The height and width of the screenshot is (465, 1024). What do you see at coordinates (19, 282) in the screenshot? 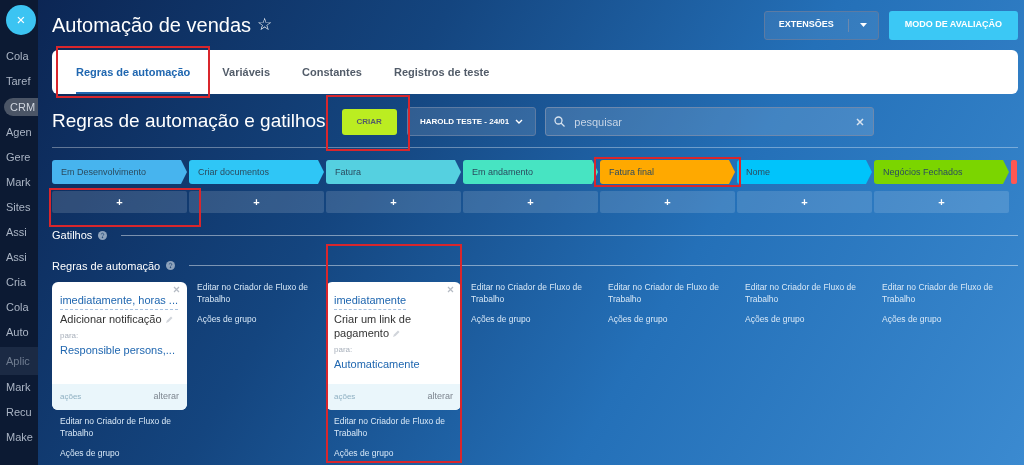
I see `sidebar-item: Cria` at bounding box center [19, 282].